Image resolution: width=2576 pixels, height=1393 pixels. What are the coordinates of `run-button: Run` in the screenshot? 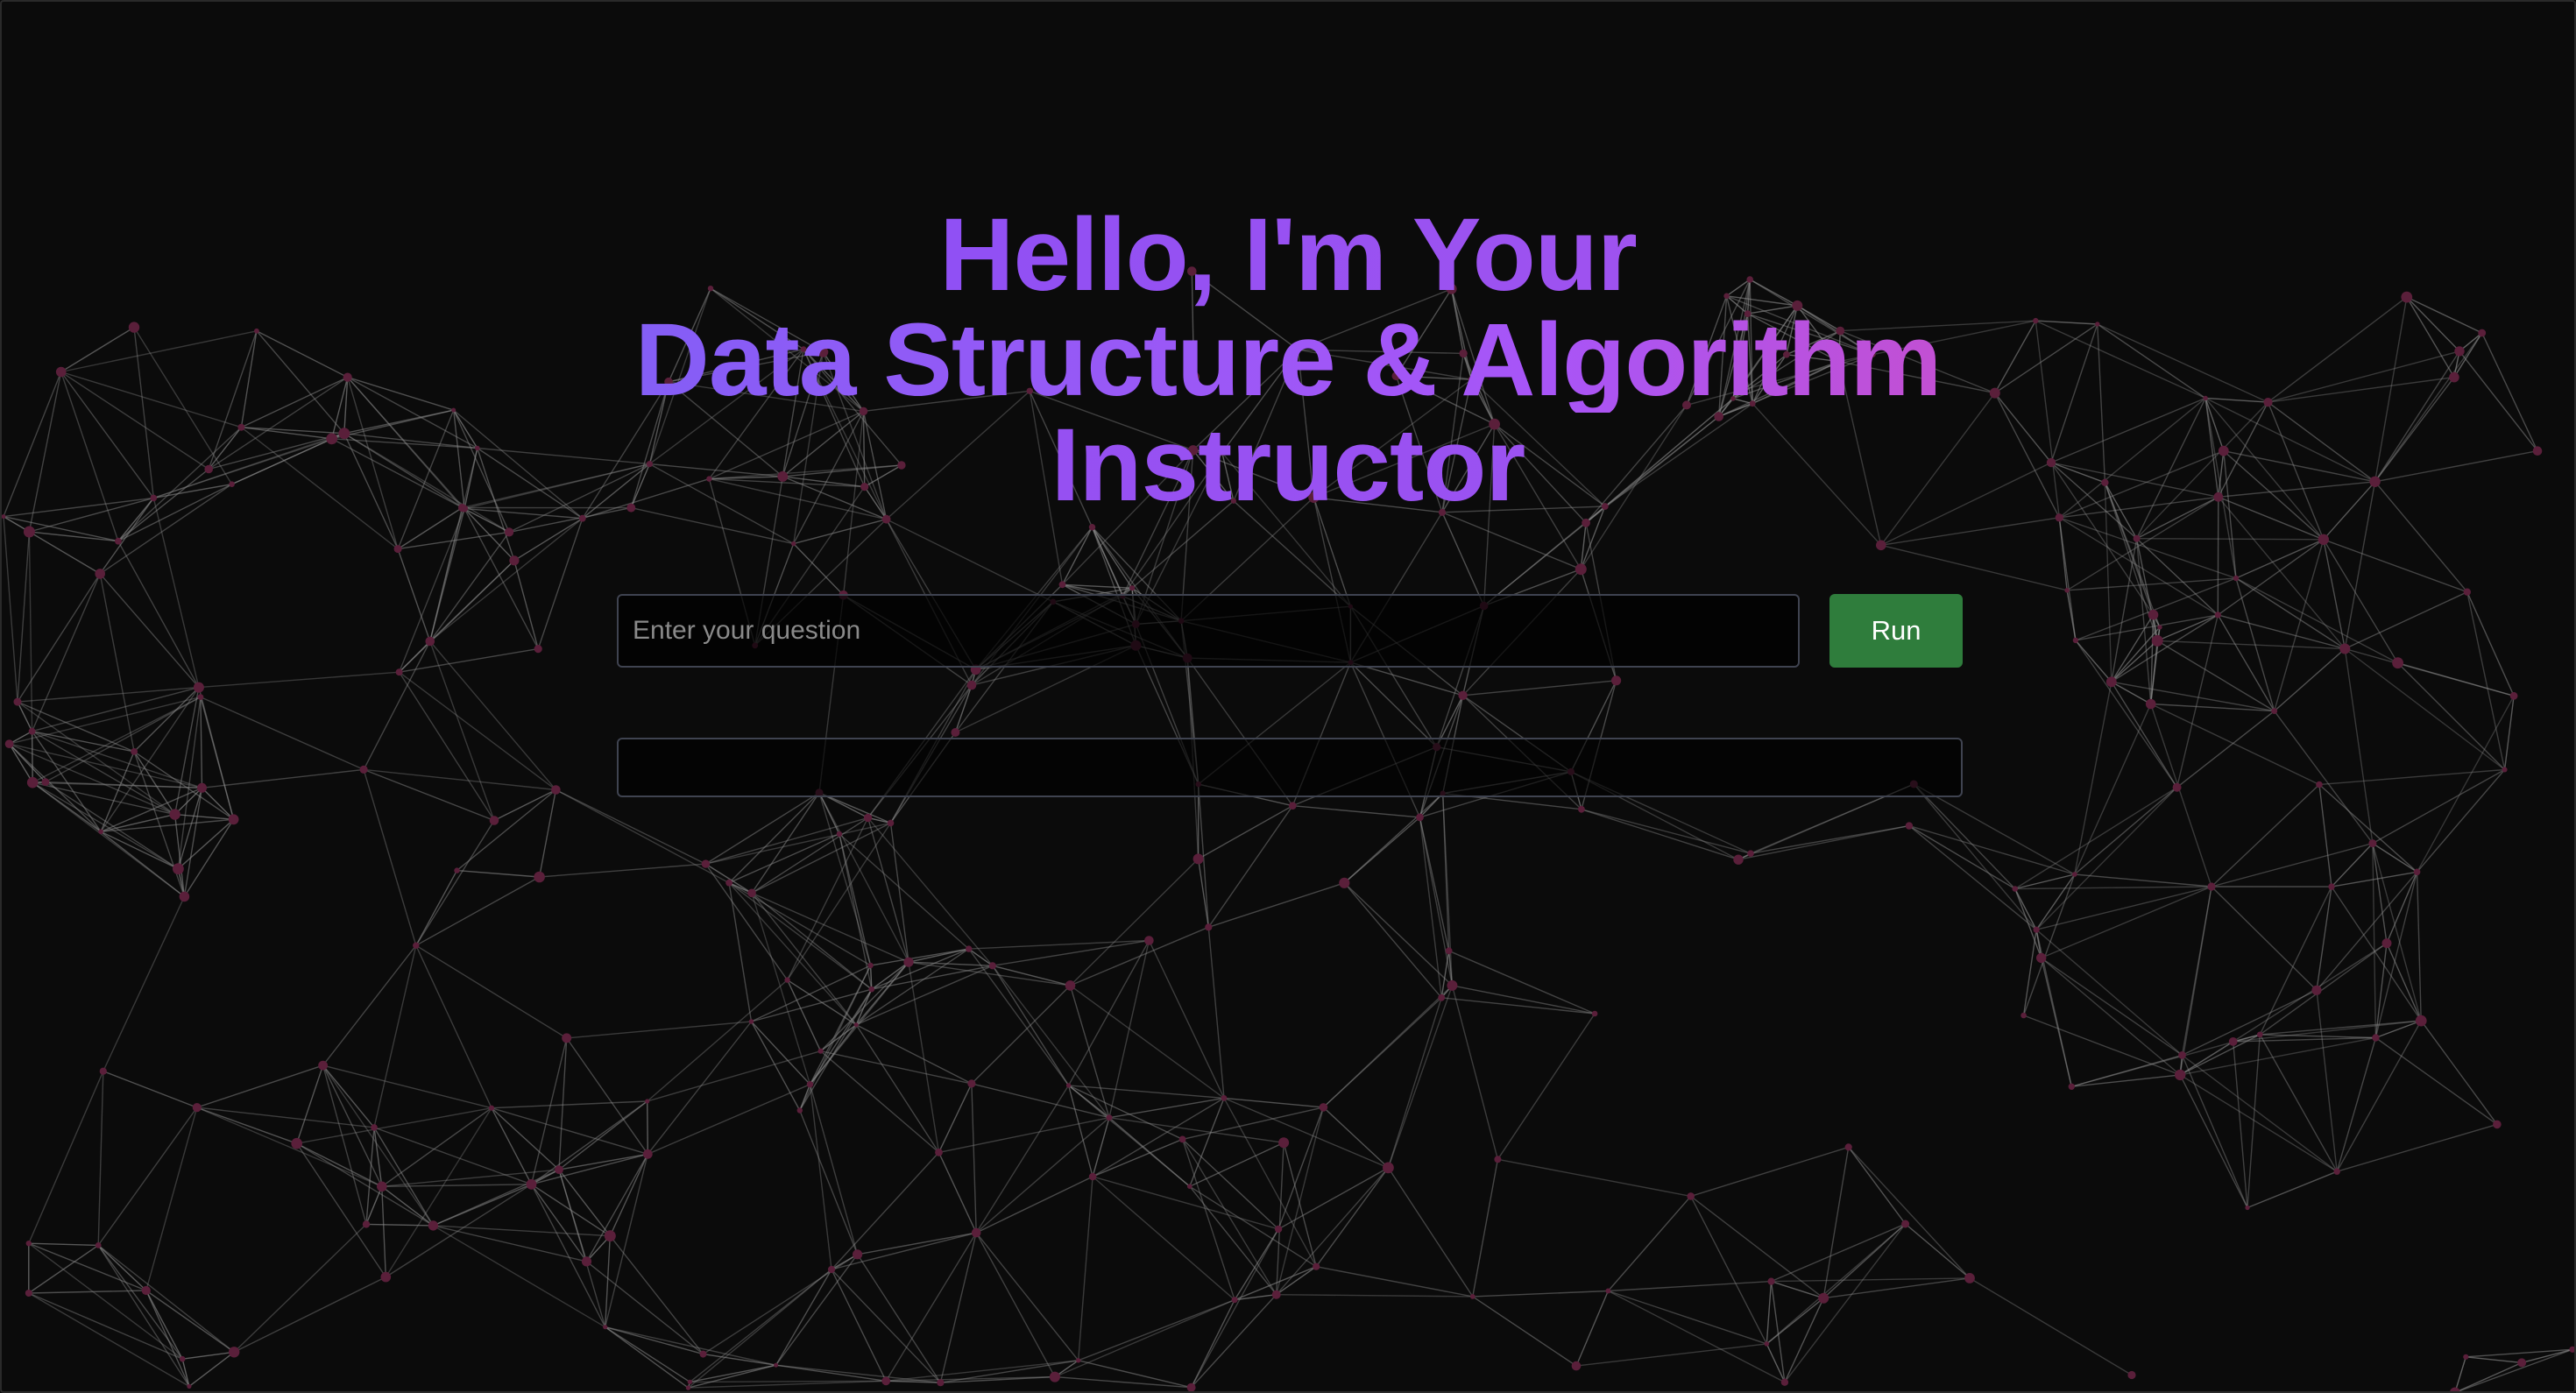 It's located at (1896, 631).